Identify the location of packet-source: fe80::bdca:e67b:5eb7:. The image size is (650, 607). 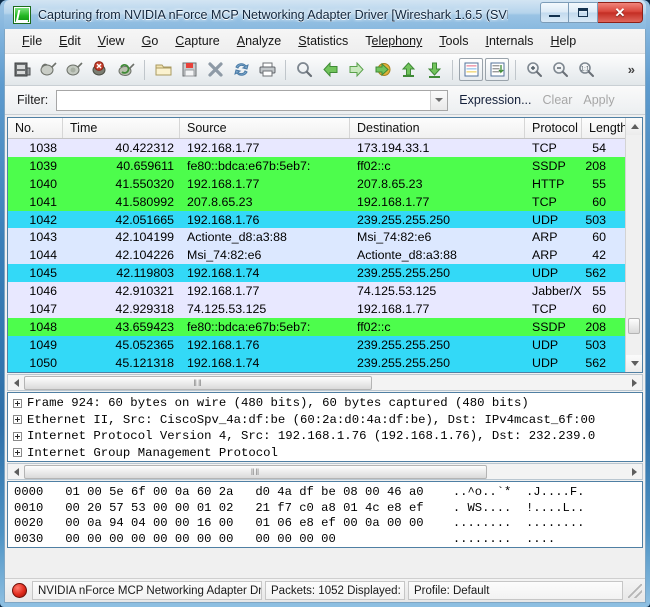
(249, 165).